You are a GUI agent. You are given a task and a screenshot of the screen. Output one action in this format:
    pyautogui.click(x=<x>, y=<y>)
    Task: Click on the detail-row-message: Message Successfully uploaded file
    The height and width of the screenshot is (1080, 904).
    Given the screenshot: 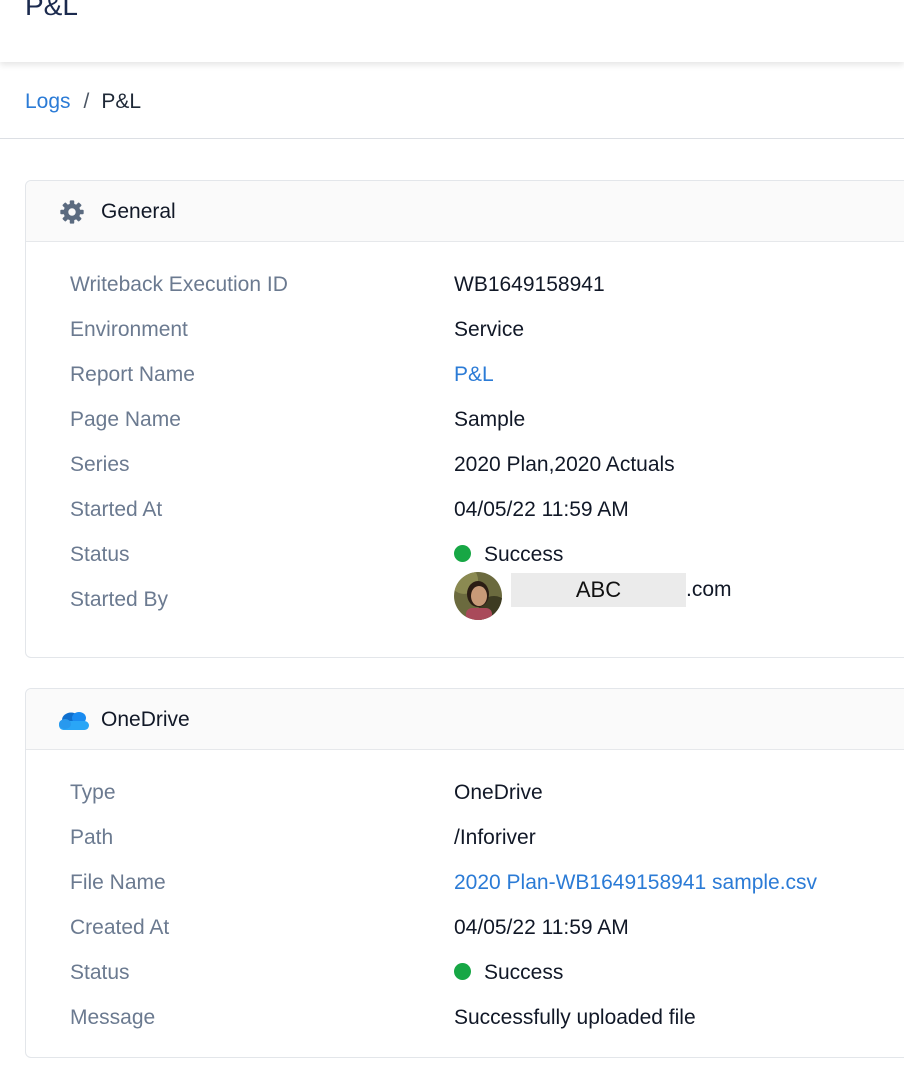 What is the action you would take?
    pyautogui.click(x=465, y=1027)
    